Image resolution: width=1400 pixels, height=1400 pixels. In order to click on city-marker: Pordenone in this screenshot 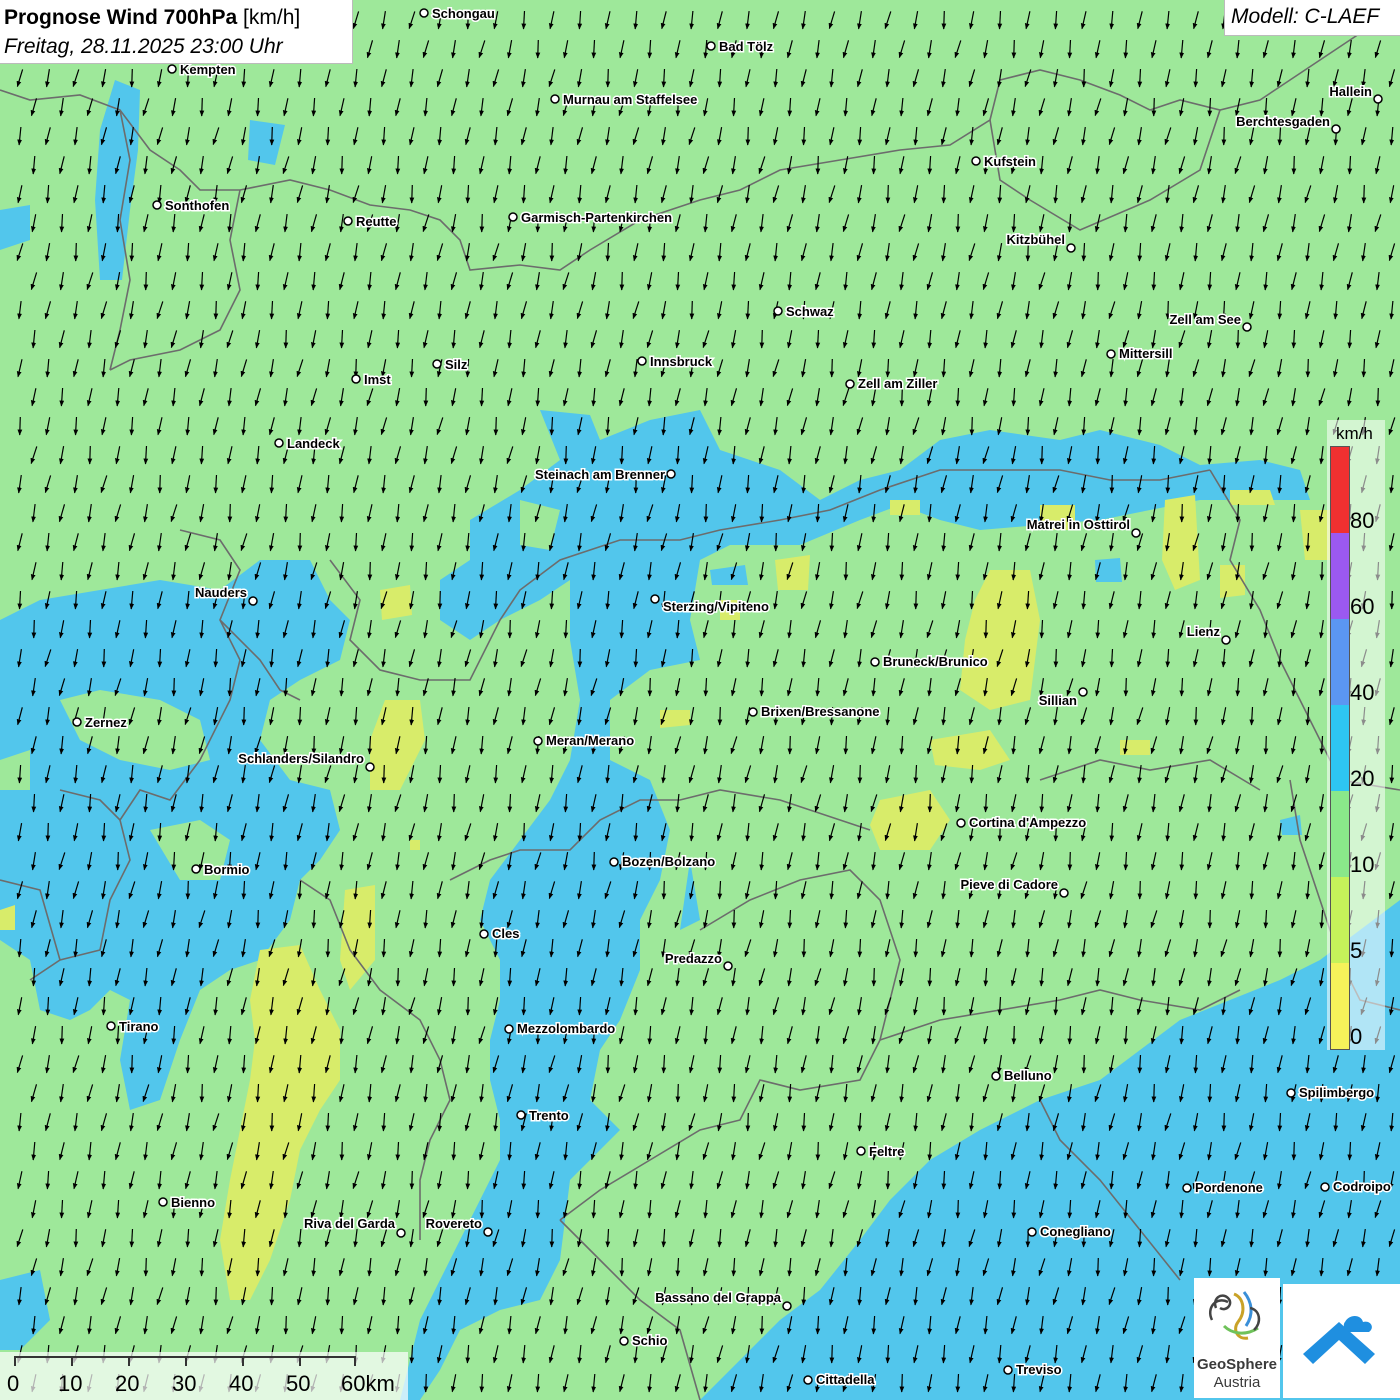, I will do `click(1223, 1188)`.